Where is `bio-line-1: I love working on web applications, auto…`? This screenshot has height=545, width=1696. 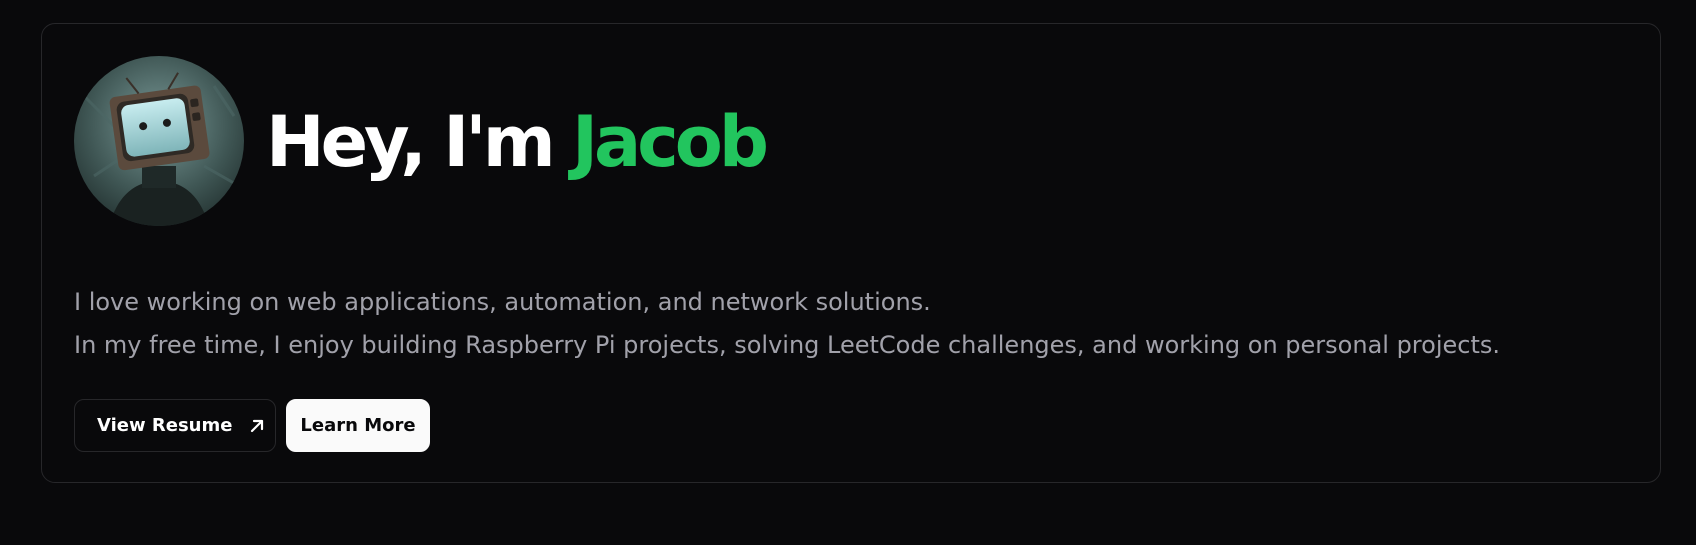
bio-line-1: I love working on web applications, auto… is located at coordinates (502, 302).